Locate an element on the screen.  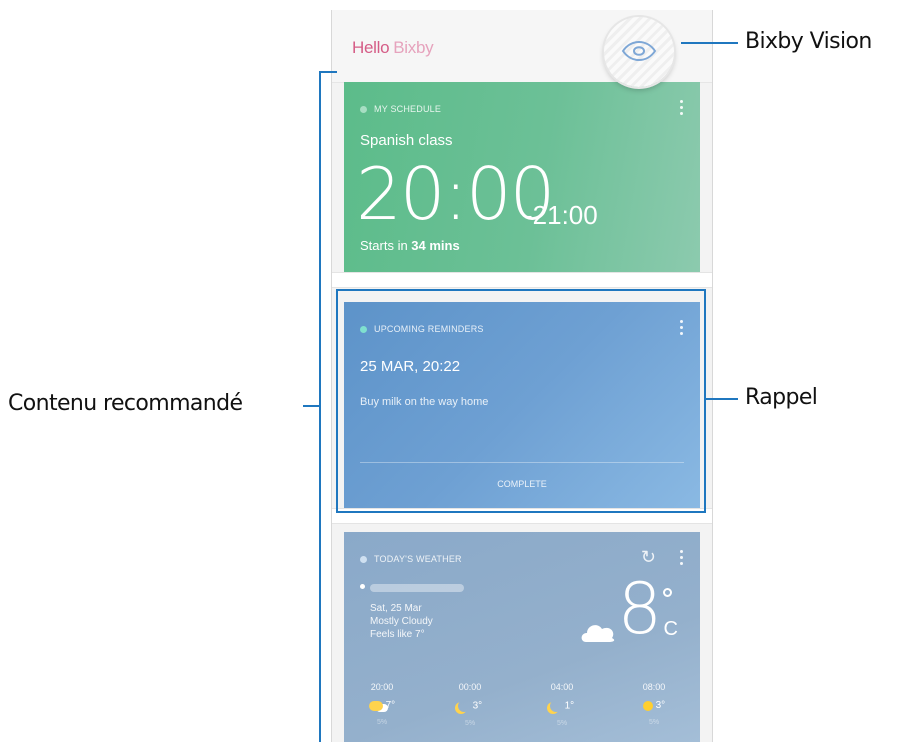
forecast-item: 08:00 3° 5% is located at coordinates (654, 704).